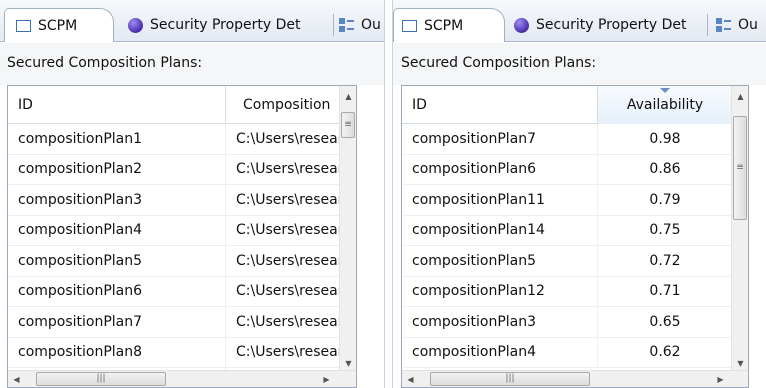 Image resolution: width=766 pixels, height=388 pixels. I want to click on cell-plan-id: compositionPlan14, so click(478, 230).